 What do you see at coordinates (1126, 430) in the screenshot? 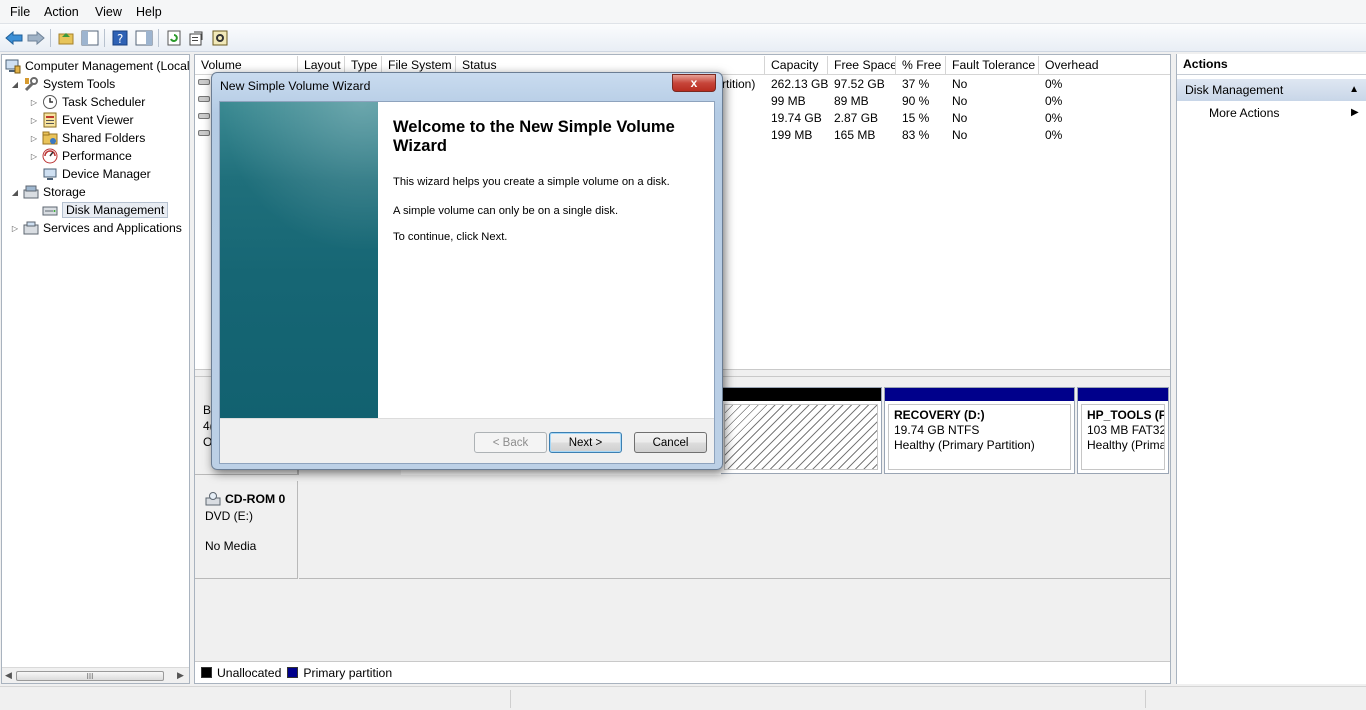
I see `partition-size: 103 MB FAT32` at bounding box center [1126, 430].